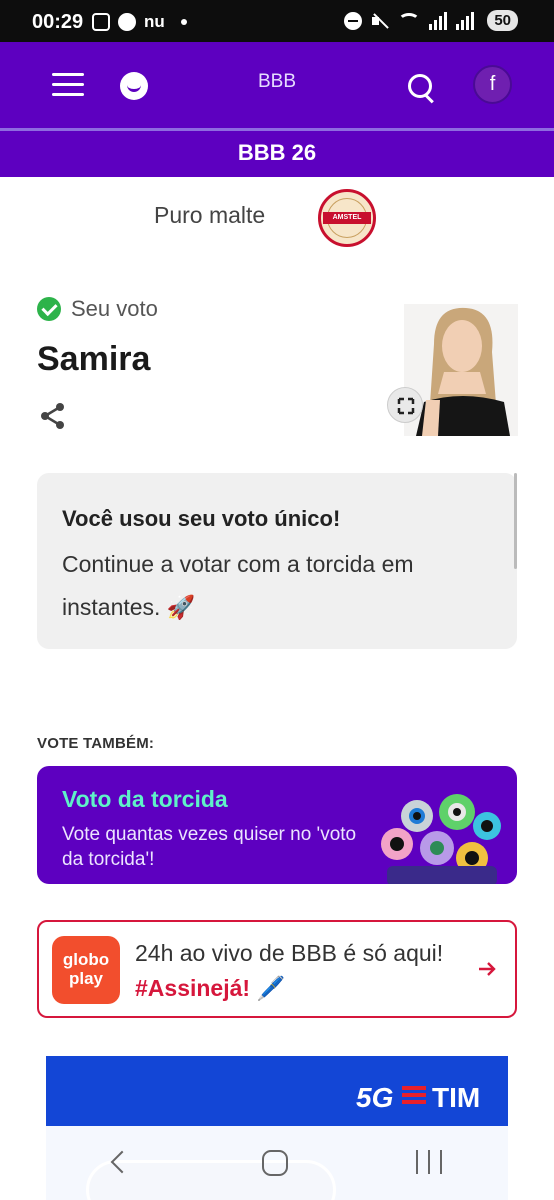 The height and width of the screenshot is (1200, 554). What do you see at coordinates (101, 22) in the screenshot?
I see `screenshot-icon` at bounding box center [101, 22].